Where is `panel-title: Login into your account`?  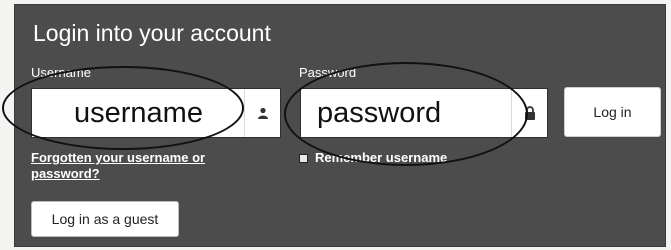 panel-title: Login into your account is located at coordinates (152, 33).